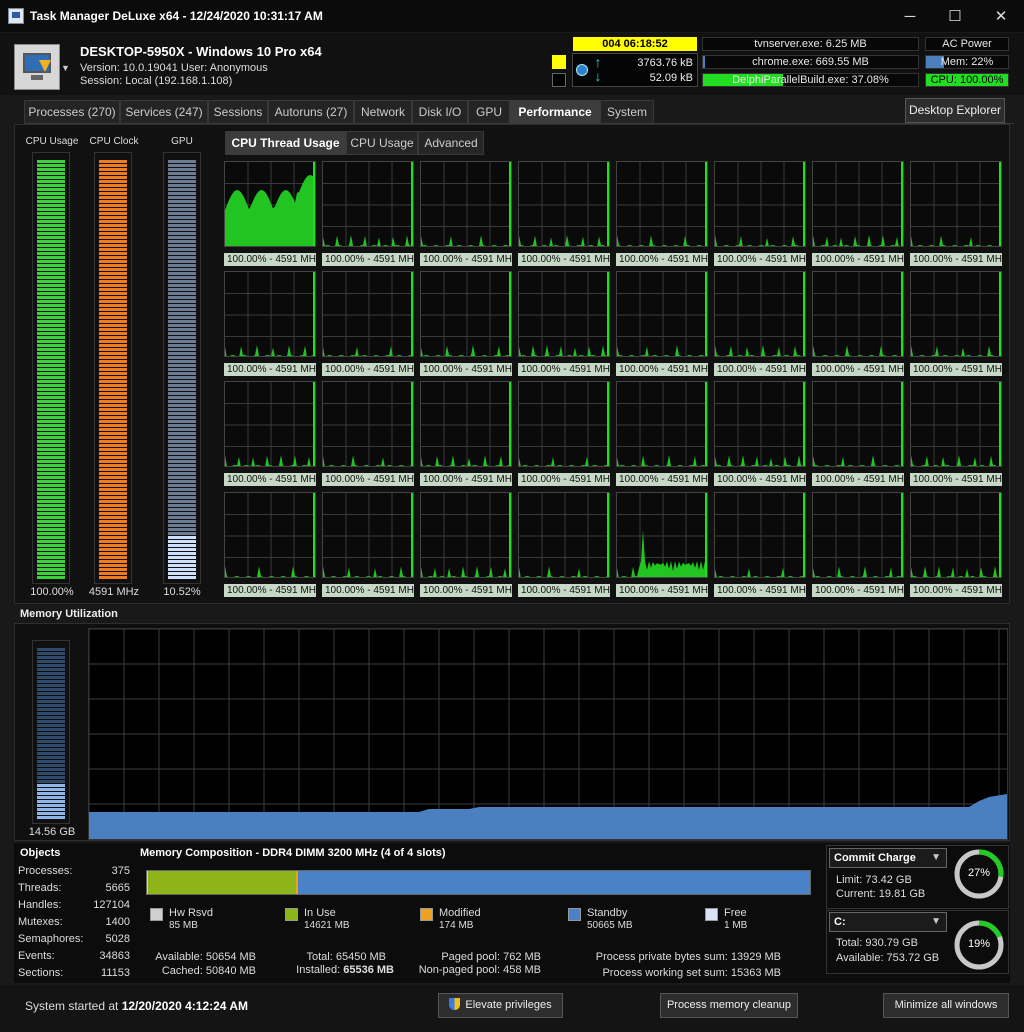 This screenshot has height=1032, width=1024. Describe the element at coordinates (555, 112) in the screenshot. I see `tab-performance: Performance` at that location.